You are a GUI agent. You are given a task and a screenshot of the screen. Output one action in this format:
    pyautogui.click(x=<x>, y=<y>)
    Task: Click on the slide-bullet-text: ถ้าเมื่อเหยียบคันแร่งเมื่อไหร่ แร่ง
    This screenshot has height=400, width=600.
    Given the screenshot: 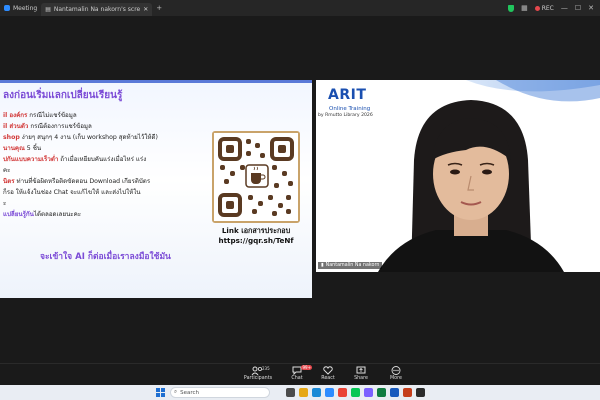 What is the action you would take?
    pyautogui.click(x=102, y=159)
    